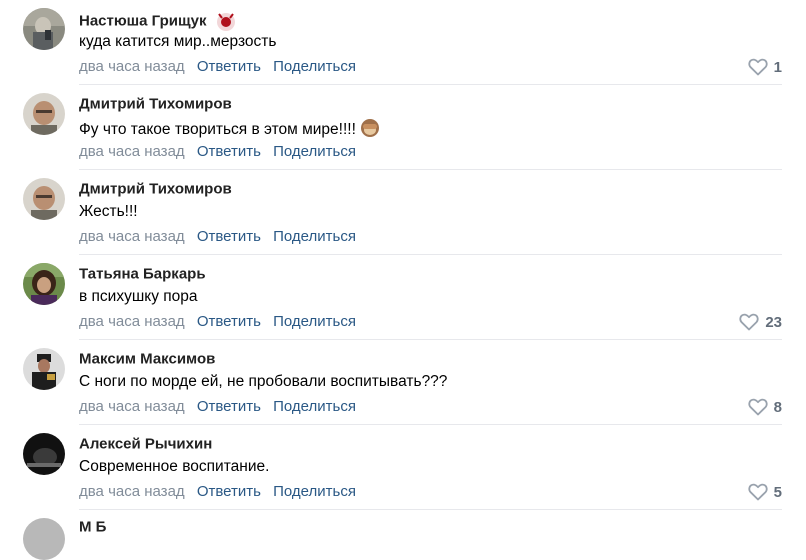 The width and height of the screenshot is (806, 560). I want to click on like-count: 5, so click(777, 492).